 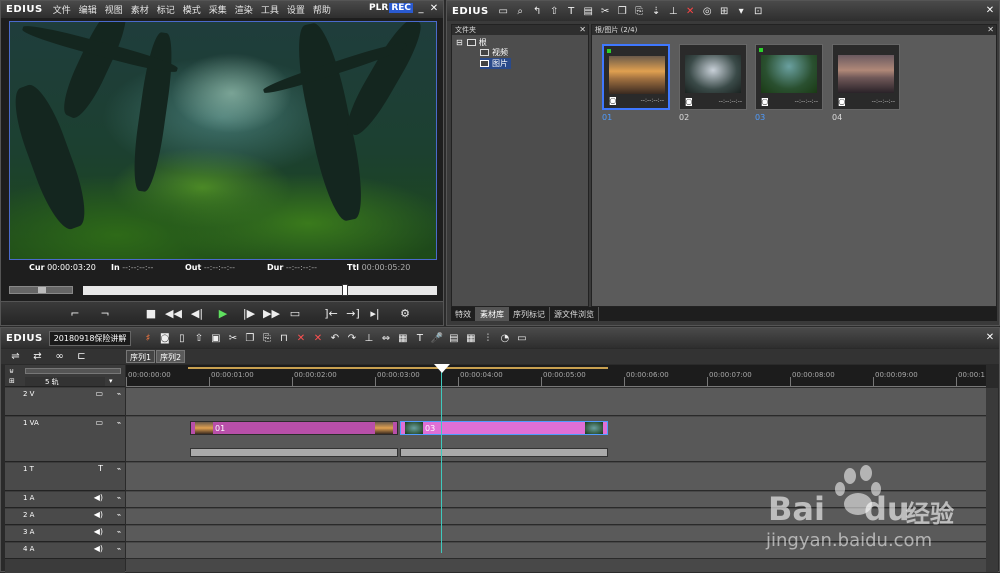 What do you see at coordinates (65, 551) in the screenshot?
I see `track-header-4-a: 4 A ◀) ⌁` at bounding box center [65, 551].